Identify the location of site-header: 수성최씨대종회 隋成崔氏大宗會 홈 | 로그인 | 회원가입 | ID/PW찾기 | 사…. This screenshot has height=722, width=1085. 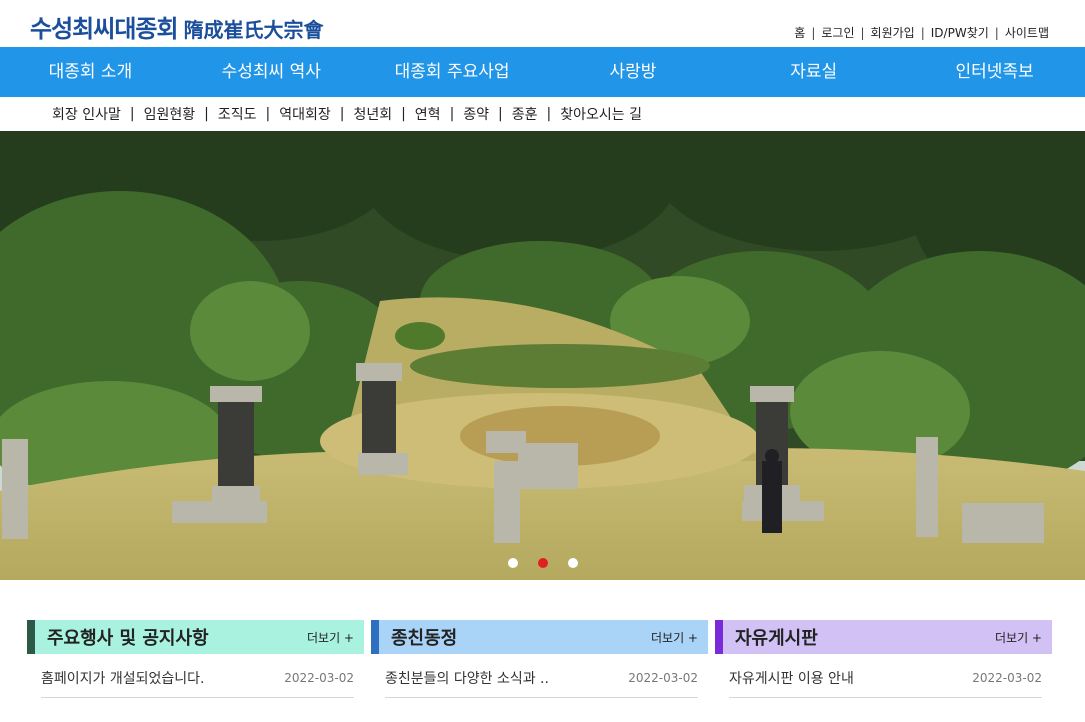
(542, 23).